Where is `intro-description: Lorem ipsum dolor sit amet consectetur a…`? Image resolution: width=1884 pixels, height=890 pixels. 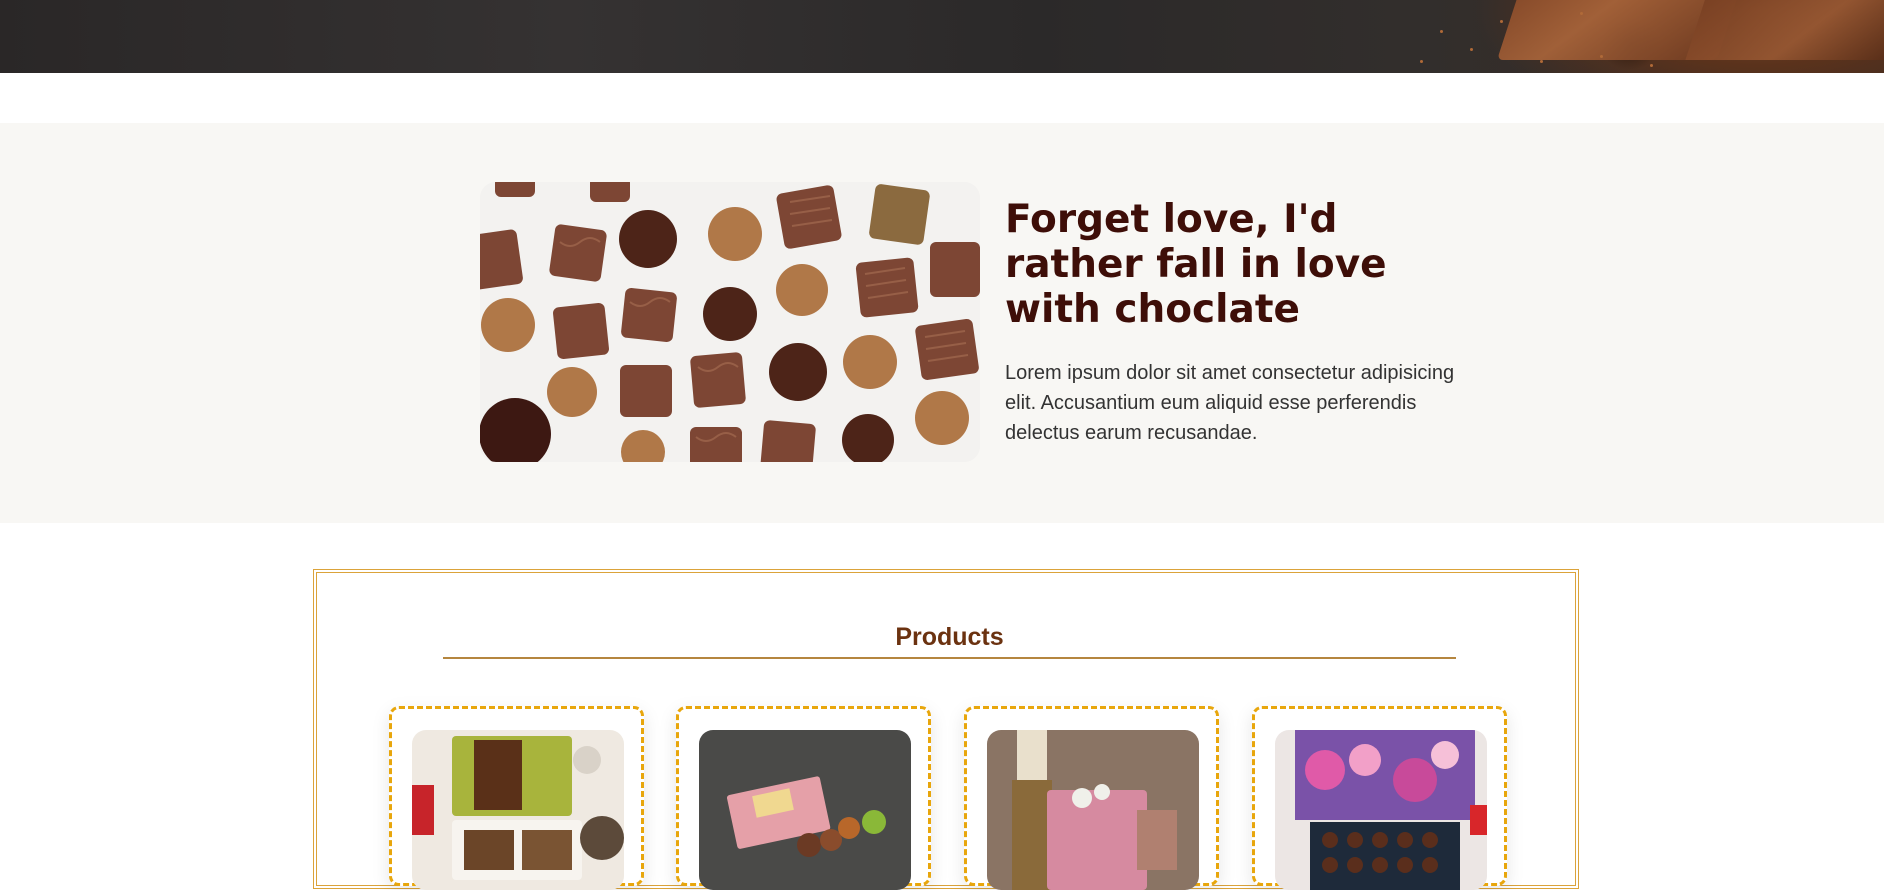
intro-description: Lorem ipsum dolor sit amet consectetur a… is located at coordinates (1230, 403).